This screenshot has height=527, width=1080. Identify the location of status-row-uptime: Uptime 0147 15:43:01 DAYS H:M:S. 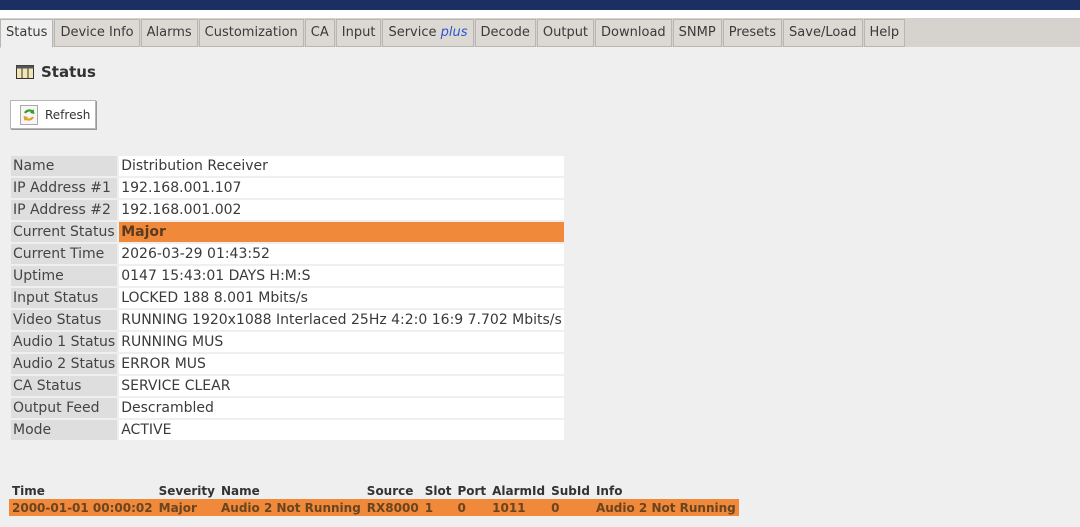
(287, 276).